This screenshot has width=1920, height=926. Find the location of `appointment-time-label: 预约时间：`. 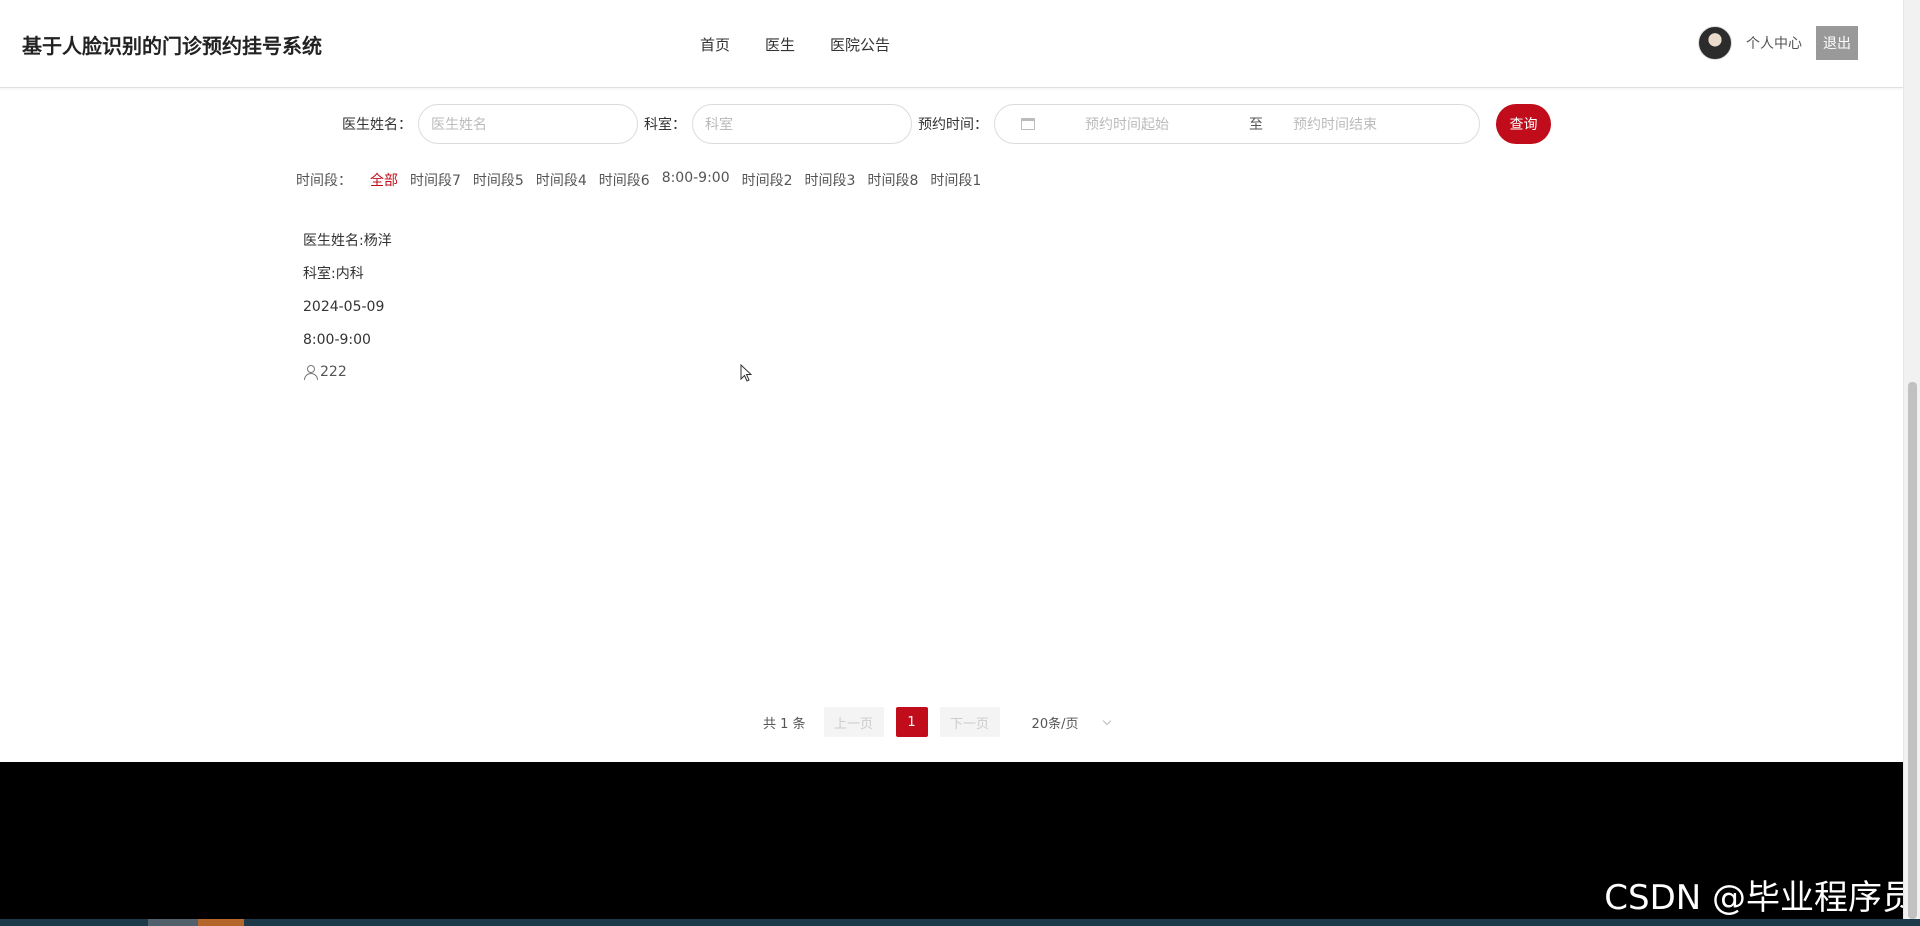

appointment-time-label: 预约时间： is located at coordinates (953, 125).